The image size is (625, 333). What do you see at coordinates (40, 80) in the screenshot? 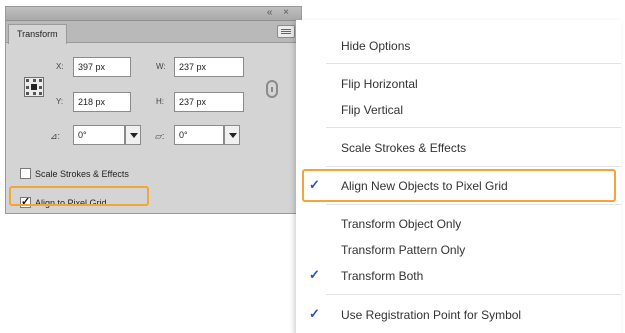
I see `ref-point-tr` at bounding box center [40, 80].